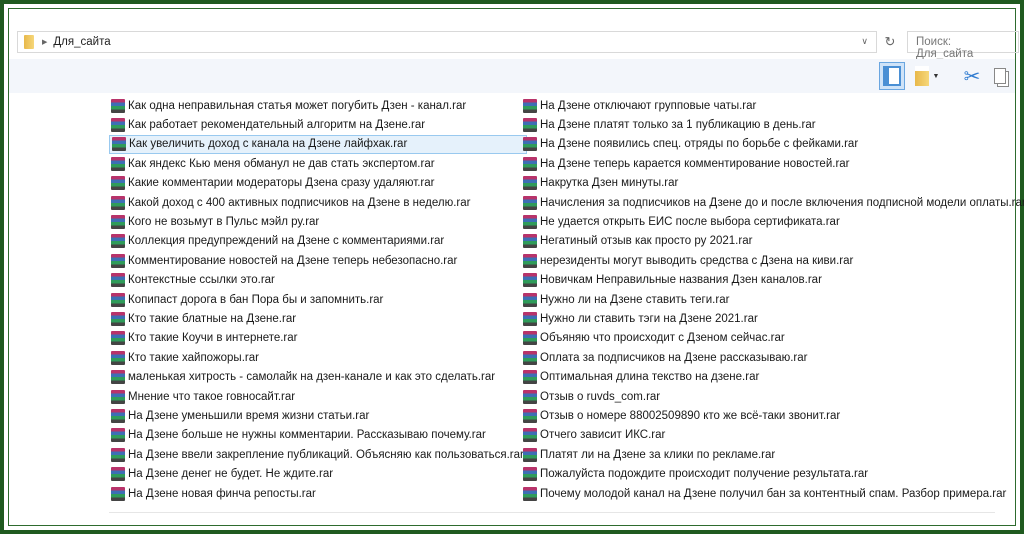 The image size is (1024, 534). Describe the element at coordinates (772, 183) in the screenshot. I see `file-item: Накрутка Дзен минуты.rar` at that location.